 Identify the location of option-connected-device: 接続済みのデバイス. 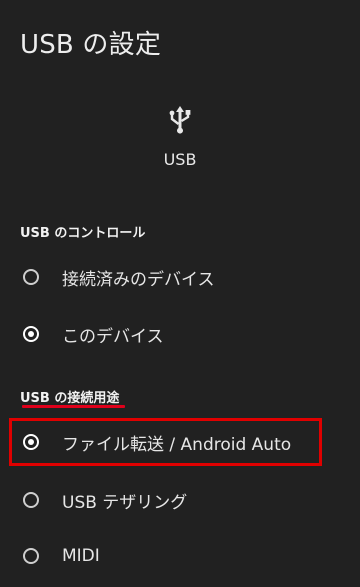
(180, 277).